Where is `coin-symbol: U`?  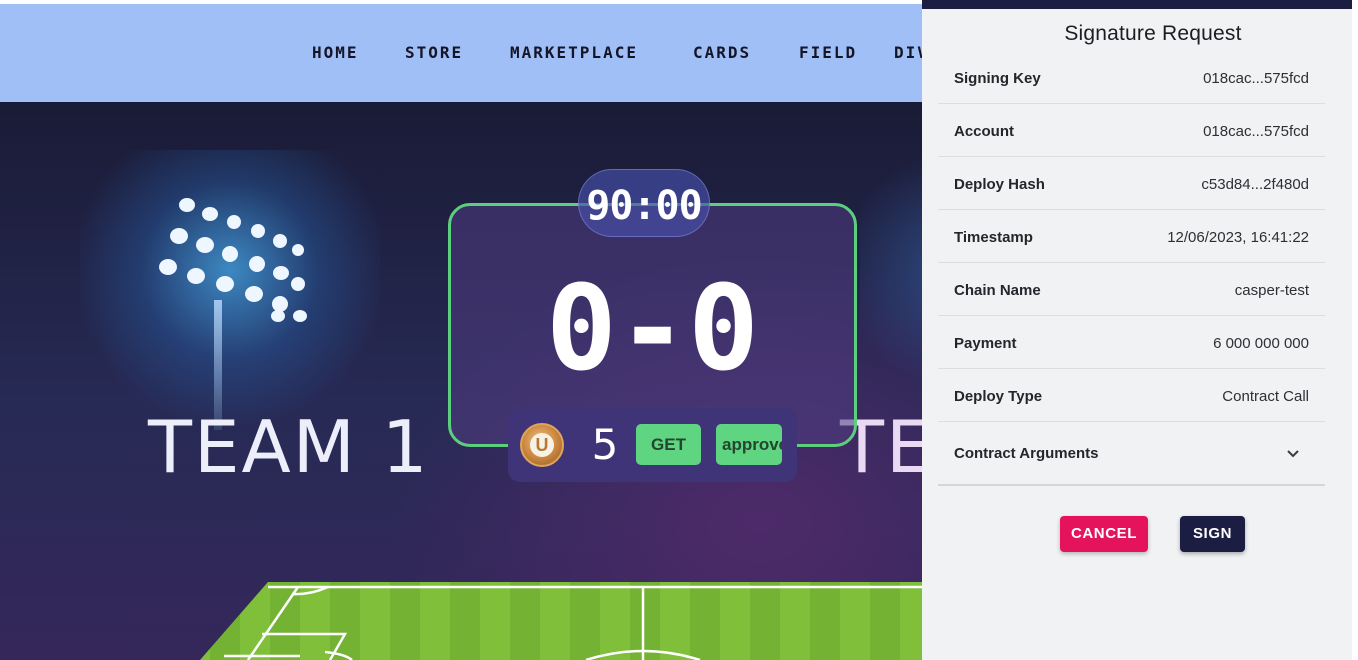 coin-symbol: U is located at coordinates (542, 445).